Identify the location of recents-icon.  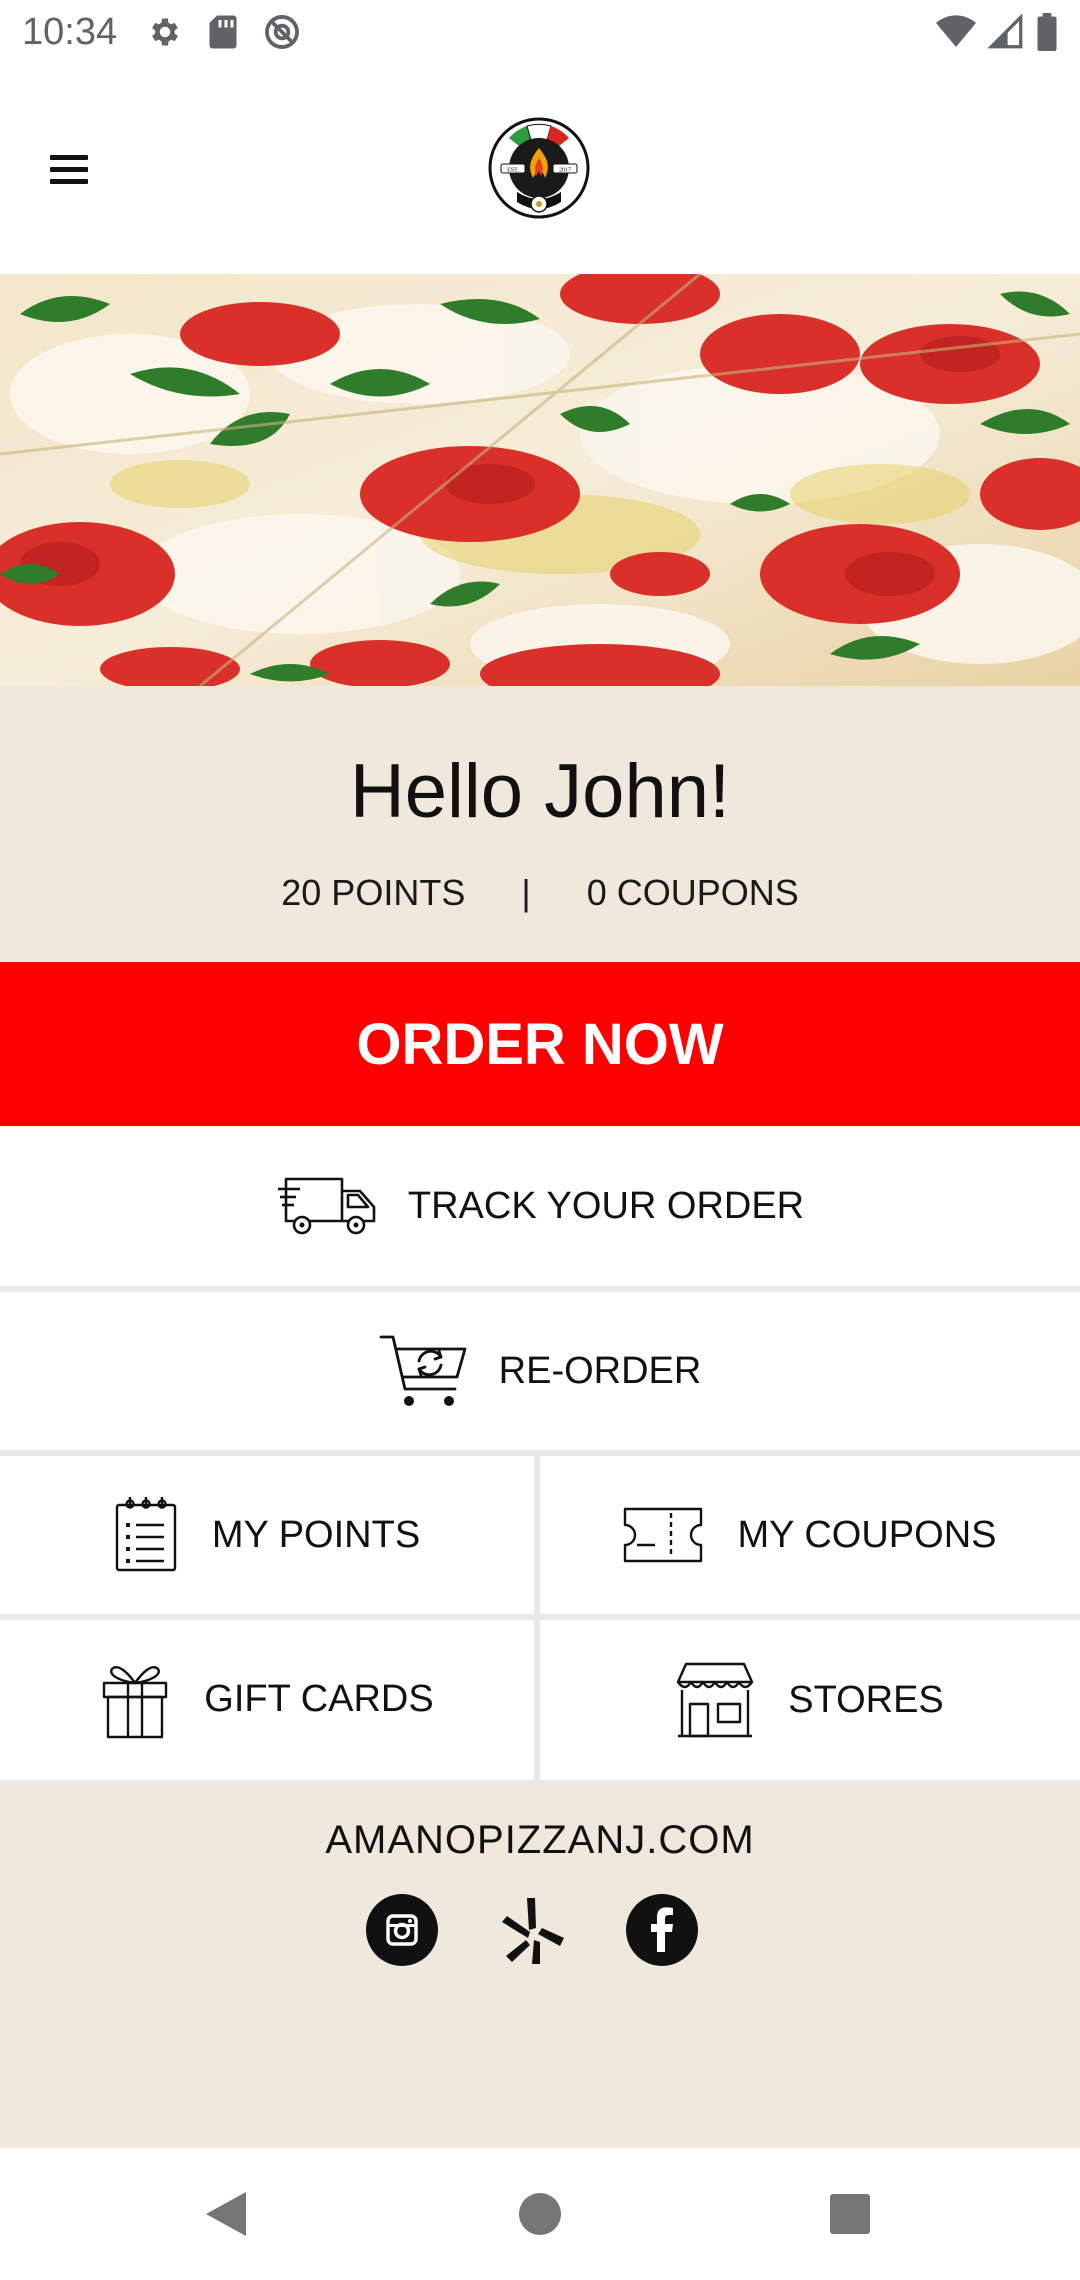
(850, 2214).